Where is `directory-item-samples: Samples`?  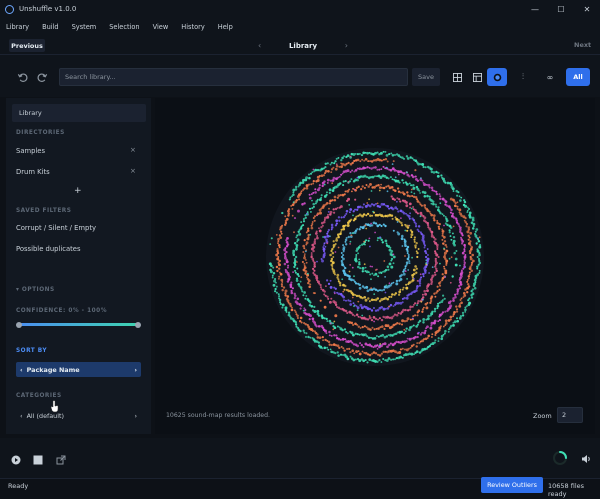 directory-item-samples: Samples is located at coordinates (30, 151).